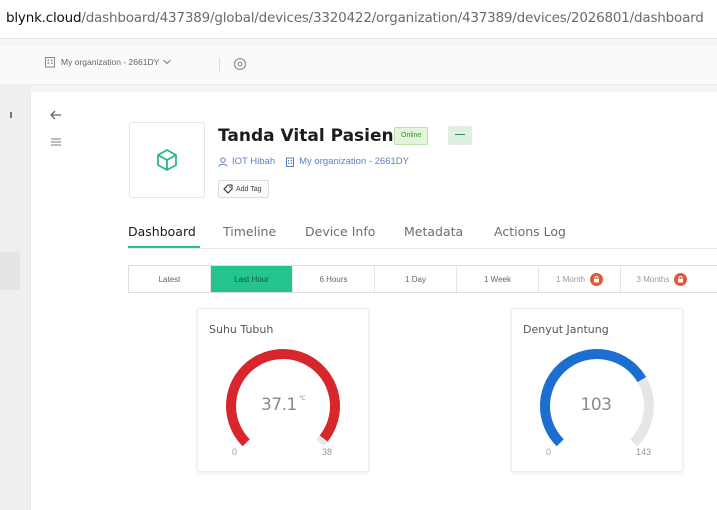 This screenshot has height=510, width=717. What do you see at coordinates (411, 136) in the screenshot?
I see `status-badge: Online` at bounding box center [411, 136].